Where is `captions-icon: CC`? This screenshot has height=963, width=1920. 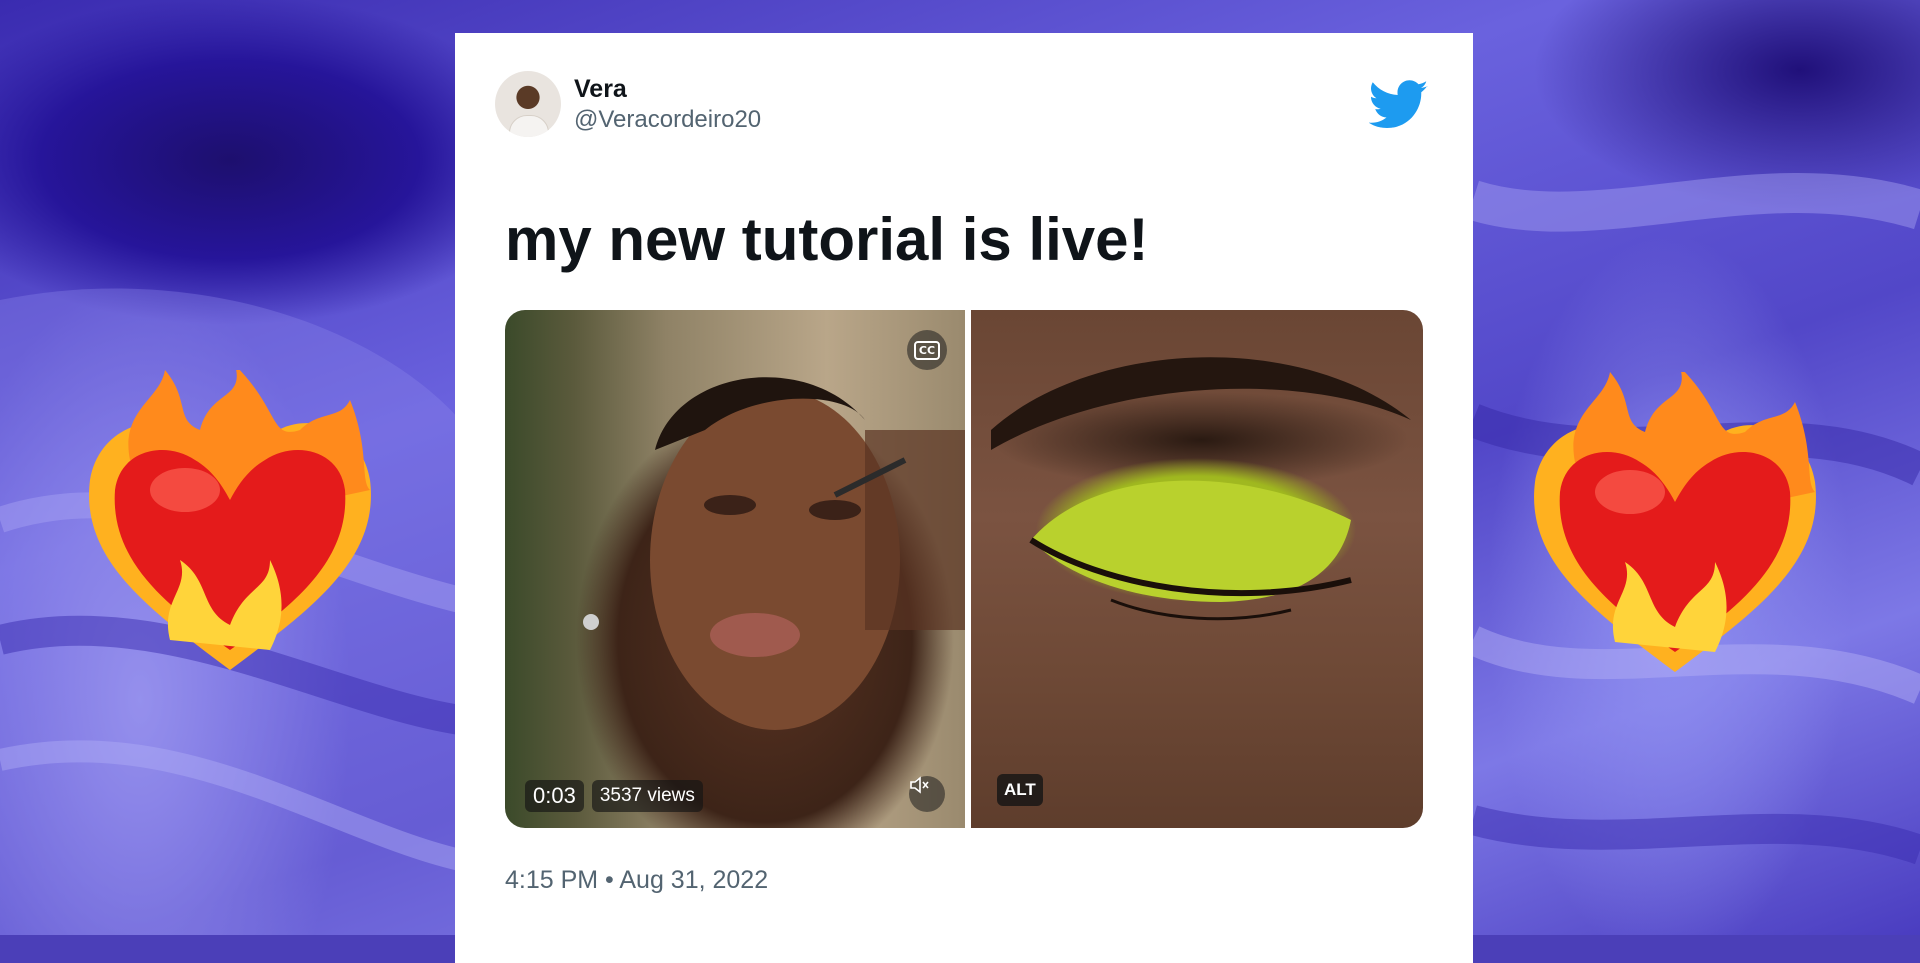 captions-icon: CC is located at coordinates (927, 350).